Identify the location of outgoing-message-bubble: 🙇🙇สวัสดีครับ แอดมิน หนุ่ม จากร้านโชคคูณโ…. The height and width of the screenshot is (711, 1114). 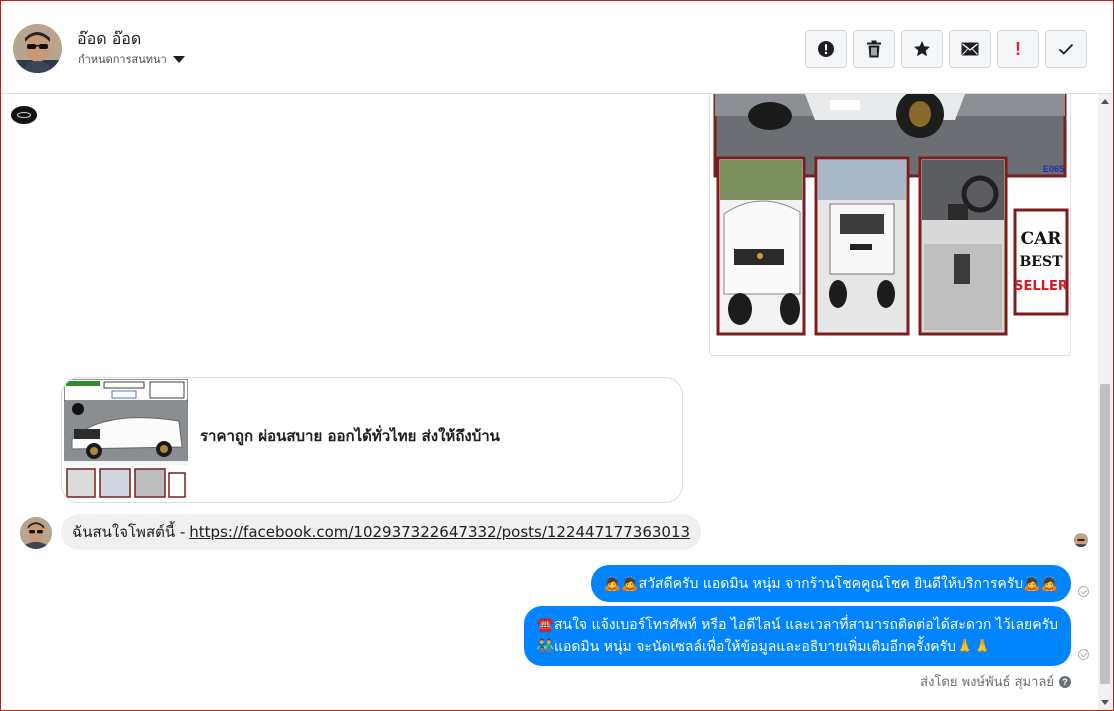
(830, 583).